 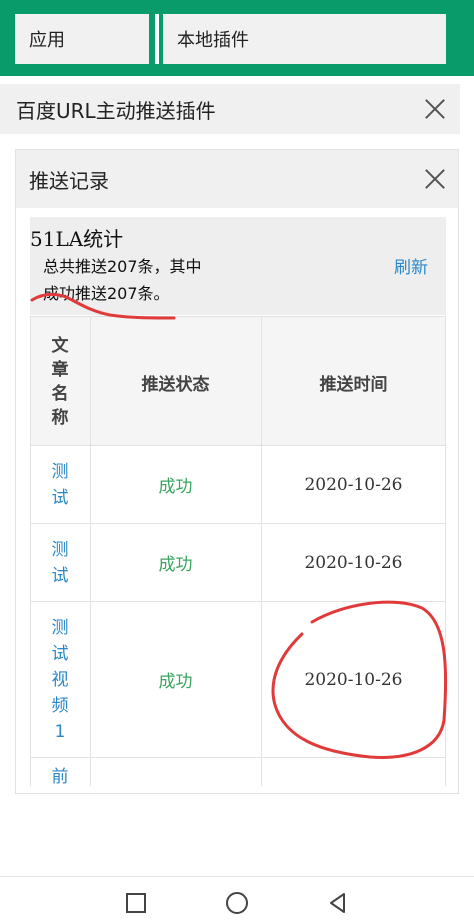 What do you see at coordinates (106, 293) in the screenshot?
I see `stats-success-text: 成功推送207条。` at bounding box center [106, 293].